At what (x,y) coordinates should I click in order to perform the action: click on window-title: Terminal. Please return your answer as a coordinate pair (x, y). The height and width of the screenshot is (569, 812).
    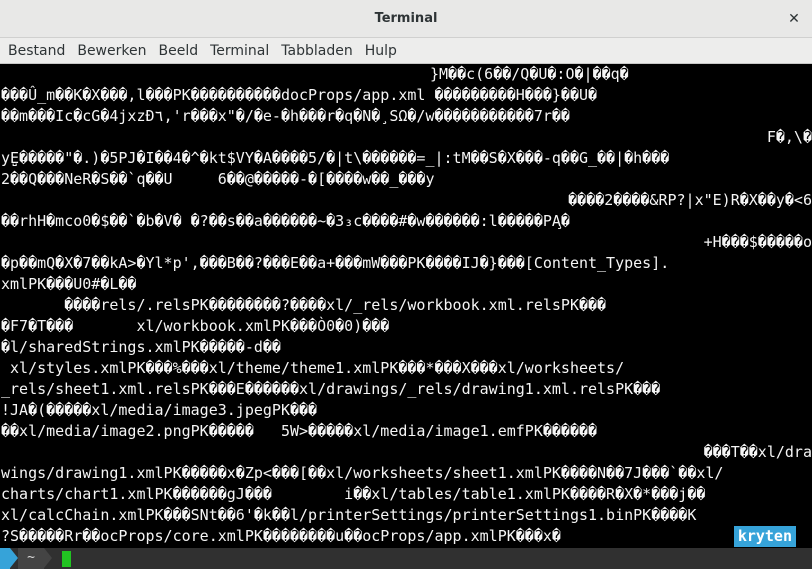
    Looking at the image, I should click on (406, 18).